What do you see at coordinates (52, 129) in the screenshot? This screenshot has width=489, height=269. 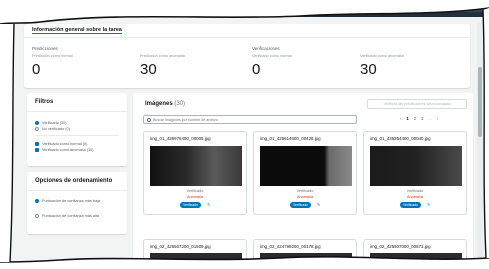 I see `filter-not-verified: No verificado (0)` at bounding box center [52, 129].